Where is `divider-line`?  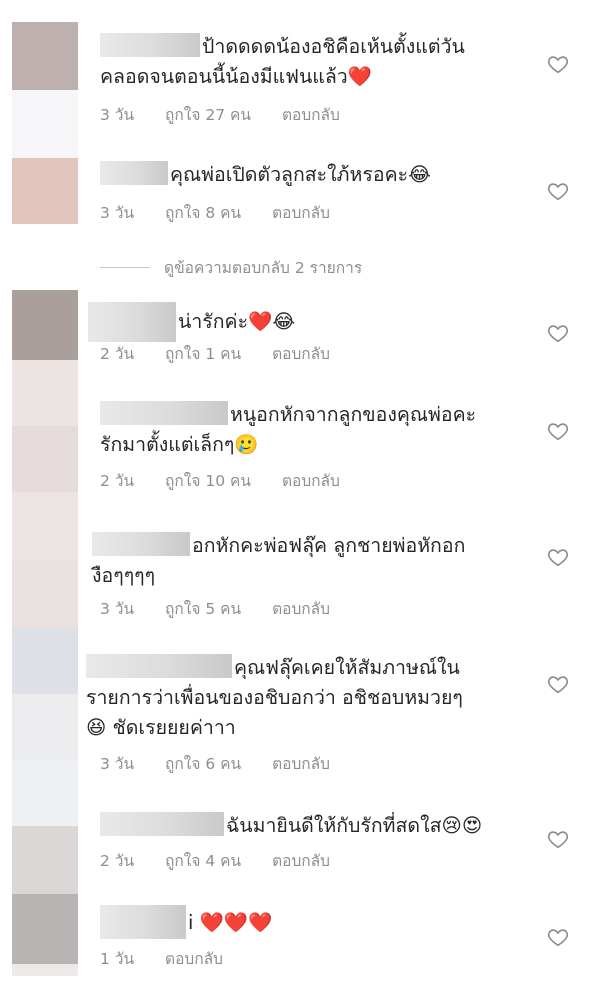 divider-line is located at coordinates (125, 267).